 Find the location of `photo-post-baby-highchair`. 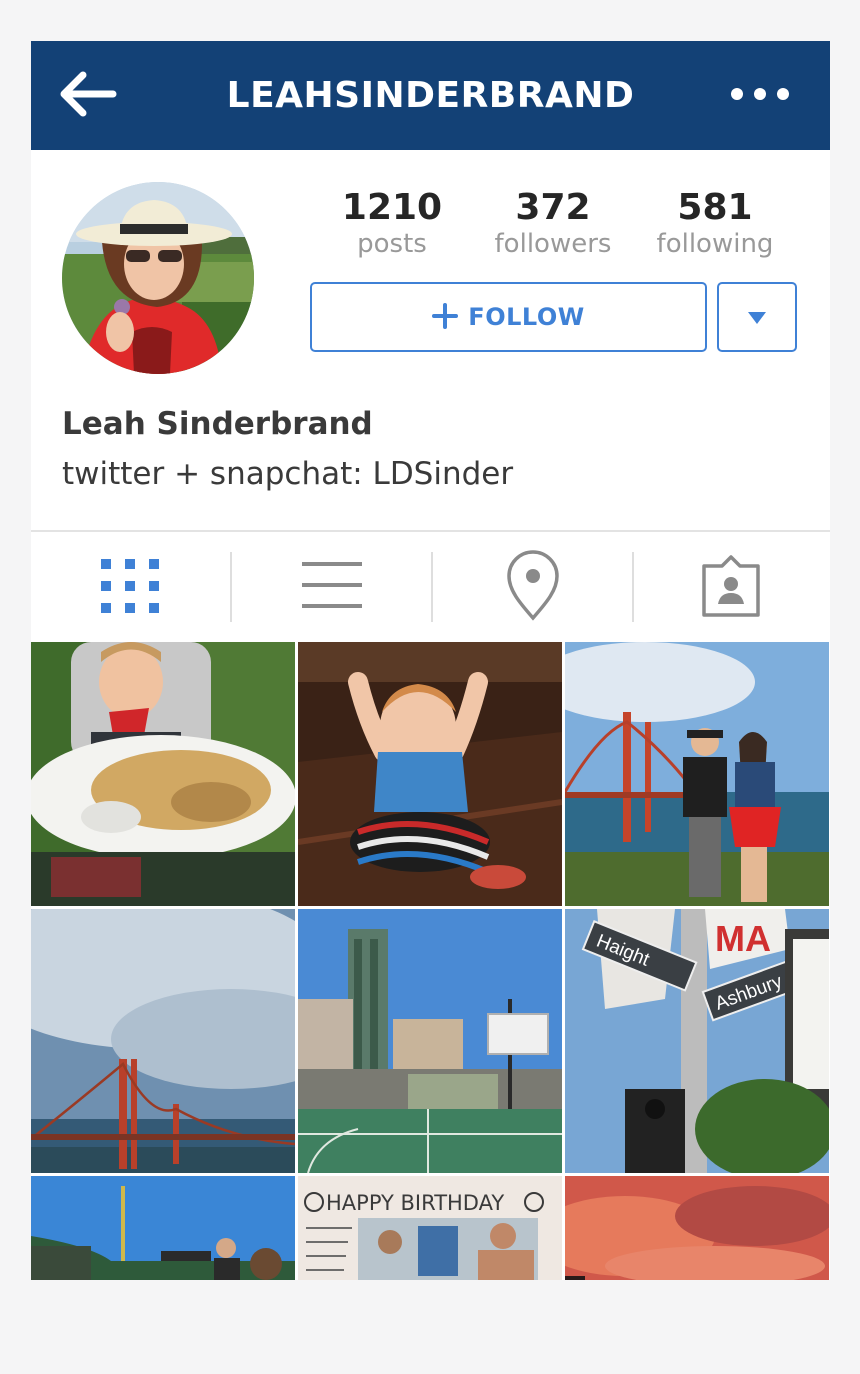

photo-post-baby-highchair is located at coordinates (163, 774).